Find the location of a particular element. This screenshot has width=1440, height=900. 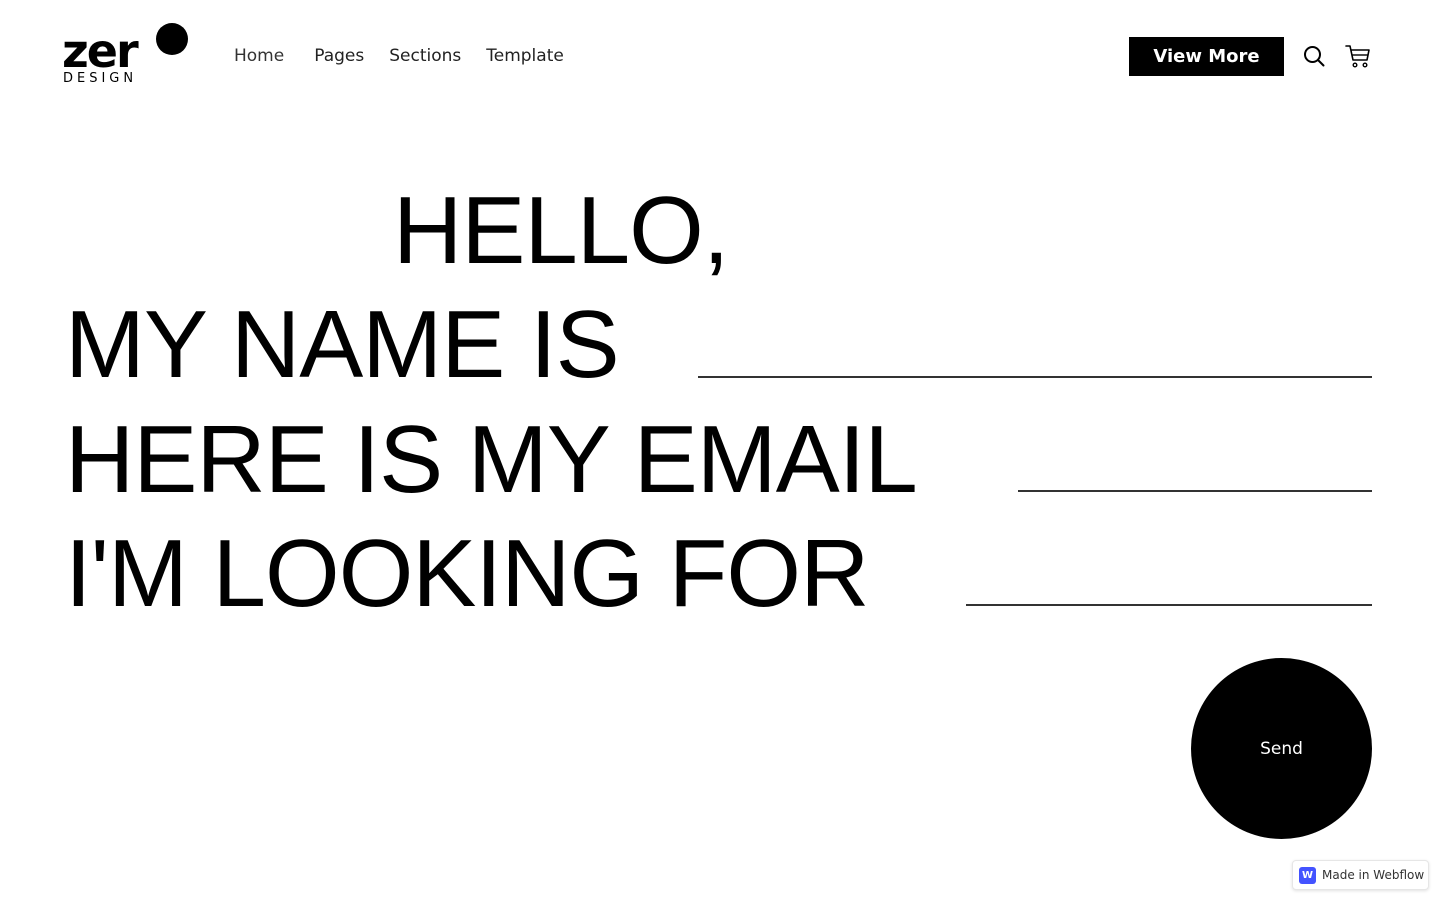

search-icon is located at coordinates (1314, 56).